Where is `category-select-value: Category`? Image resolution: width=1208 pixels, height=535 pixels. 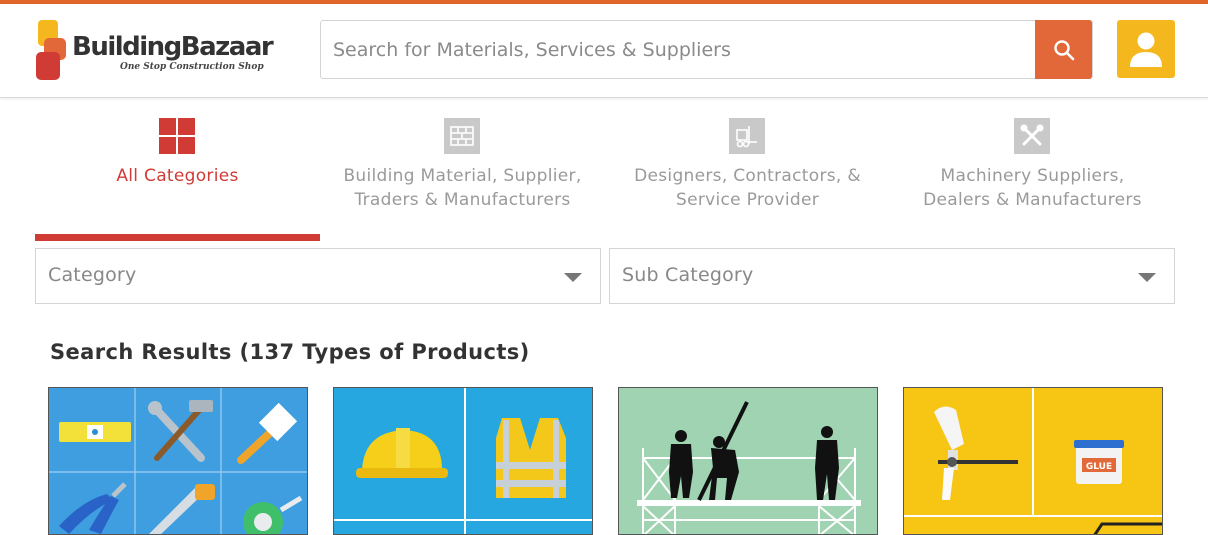
category-select-value: Category is located at coordinates (92, 275).